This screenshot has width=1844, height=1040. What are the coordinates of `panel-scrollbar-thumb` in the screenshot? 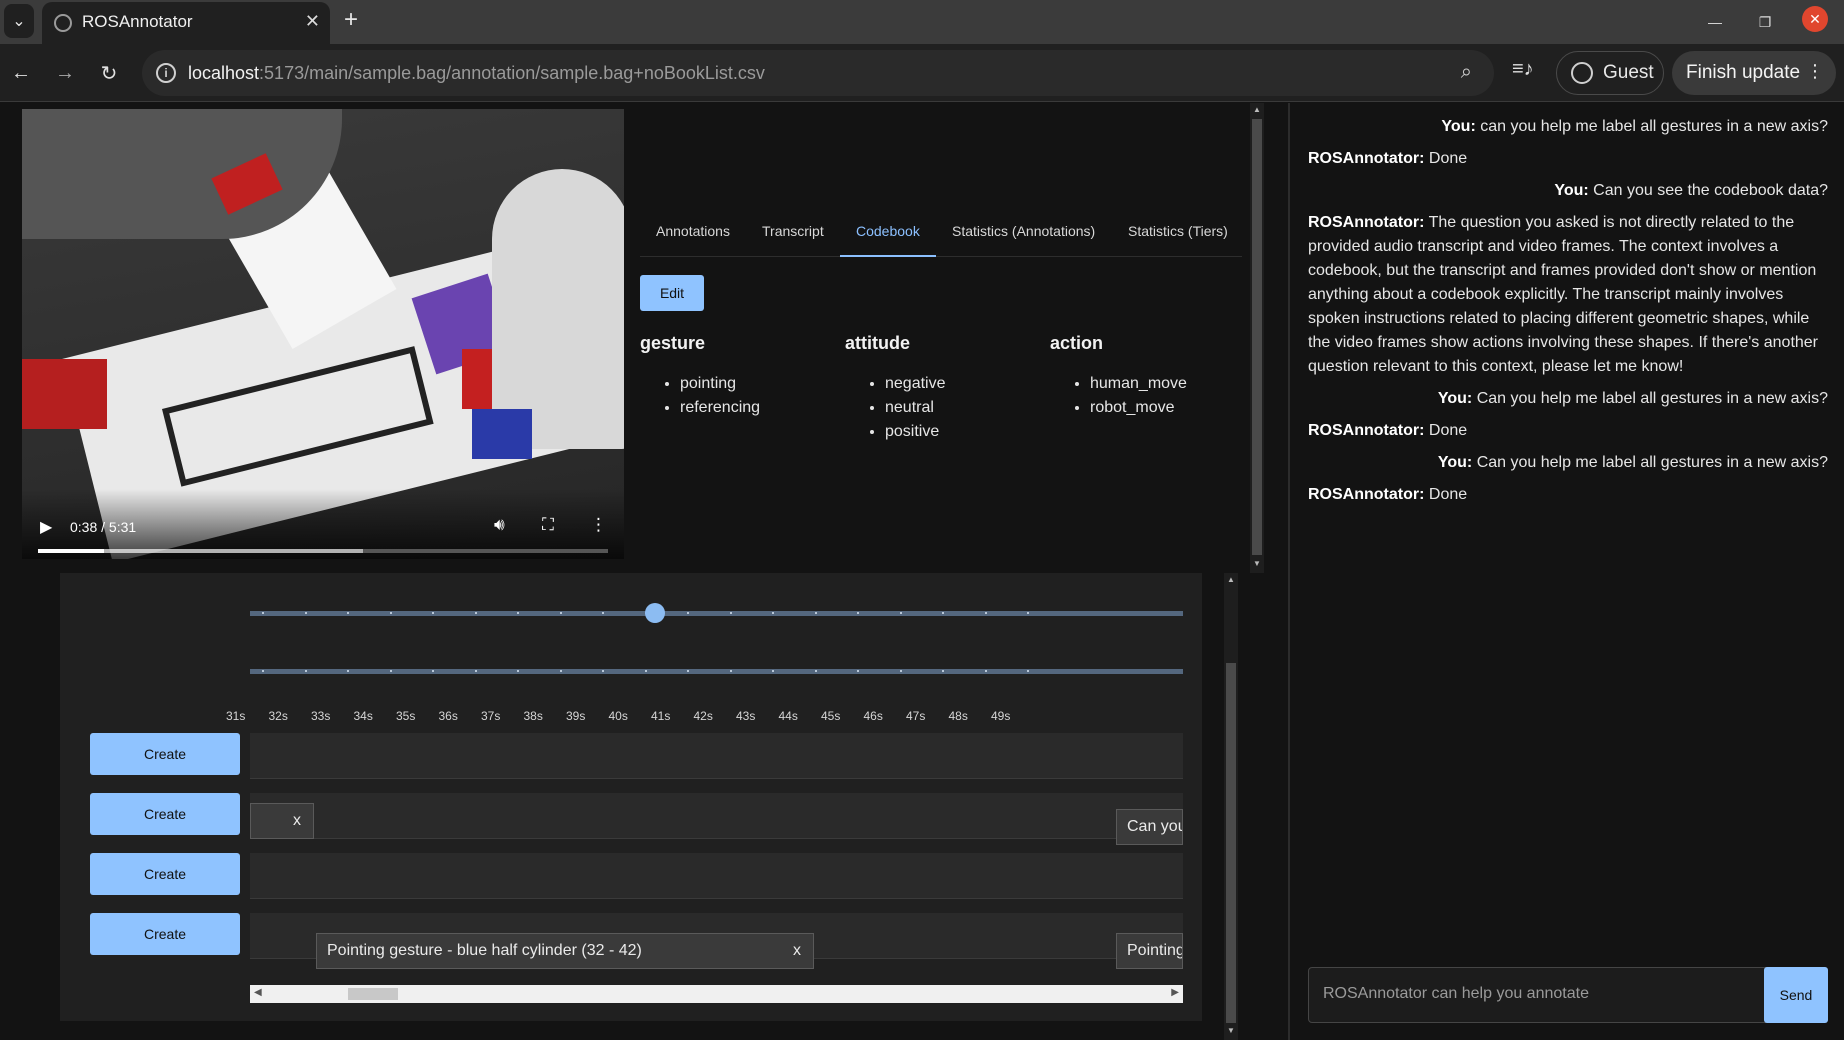 It's located at (1257, 337).